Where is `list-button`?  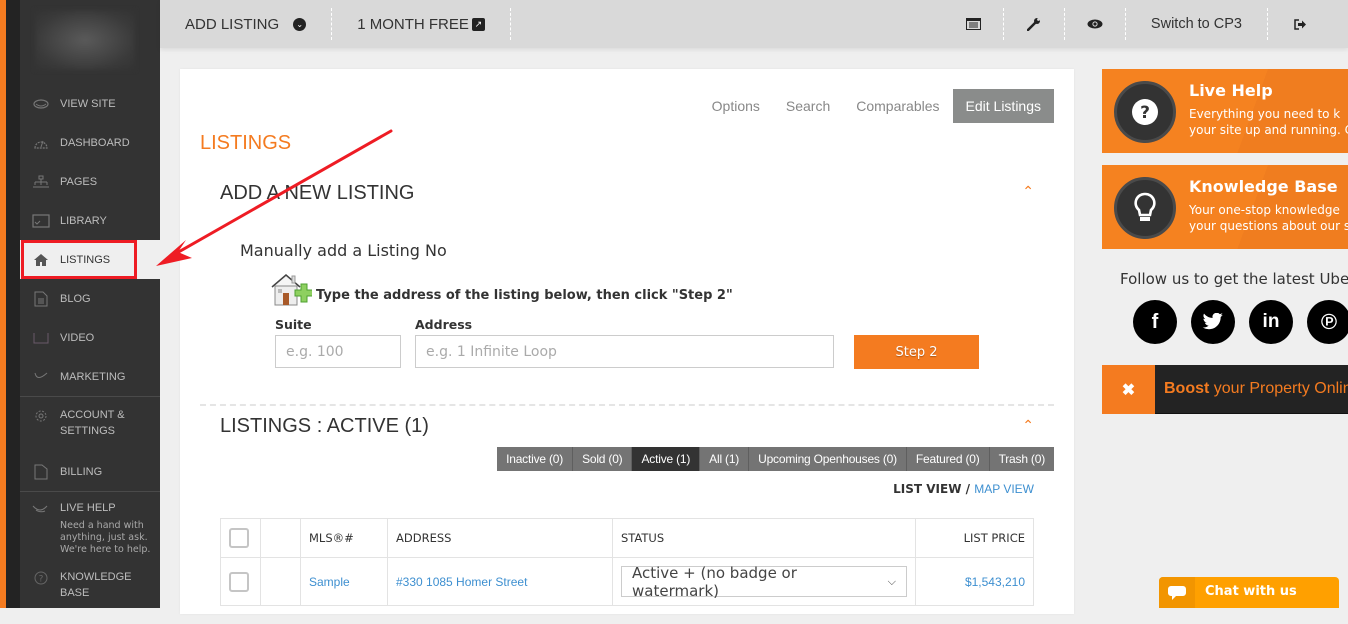
list-button is located at coordinates (974, 24).